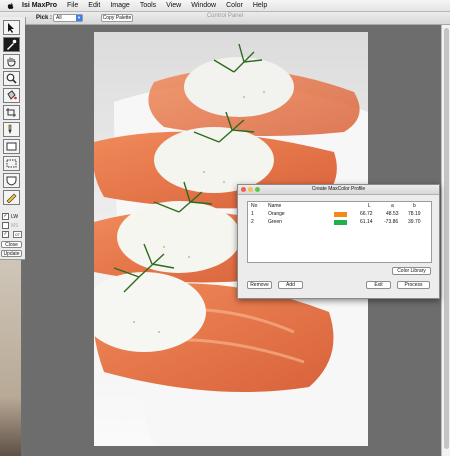  I want to click on pencil-icon, so click(11, 198).